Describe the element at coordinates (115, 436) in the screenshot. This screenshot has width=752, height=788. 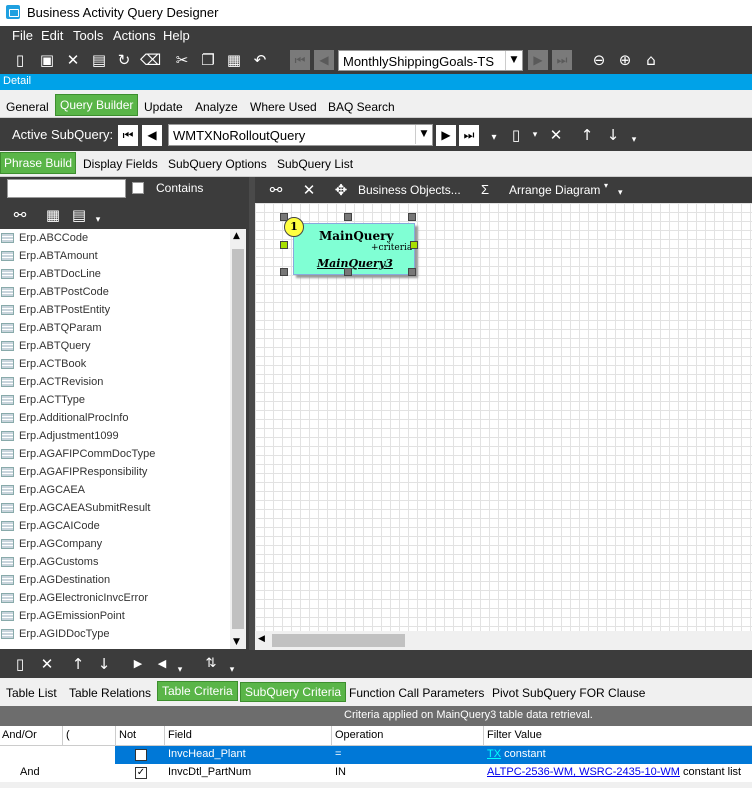
I see `list-item: Erp.Adjustment1099` at that location.